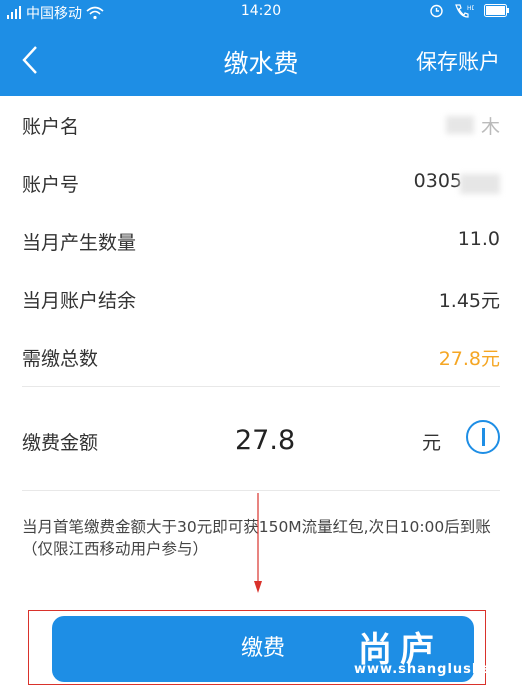 This screenshot has width=522, height=687. I want to click on svg-text: HD, so click(470, 8).